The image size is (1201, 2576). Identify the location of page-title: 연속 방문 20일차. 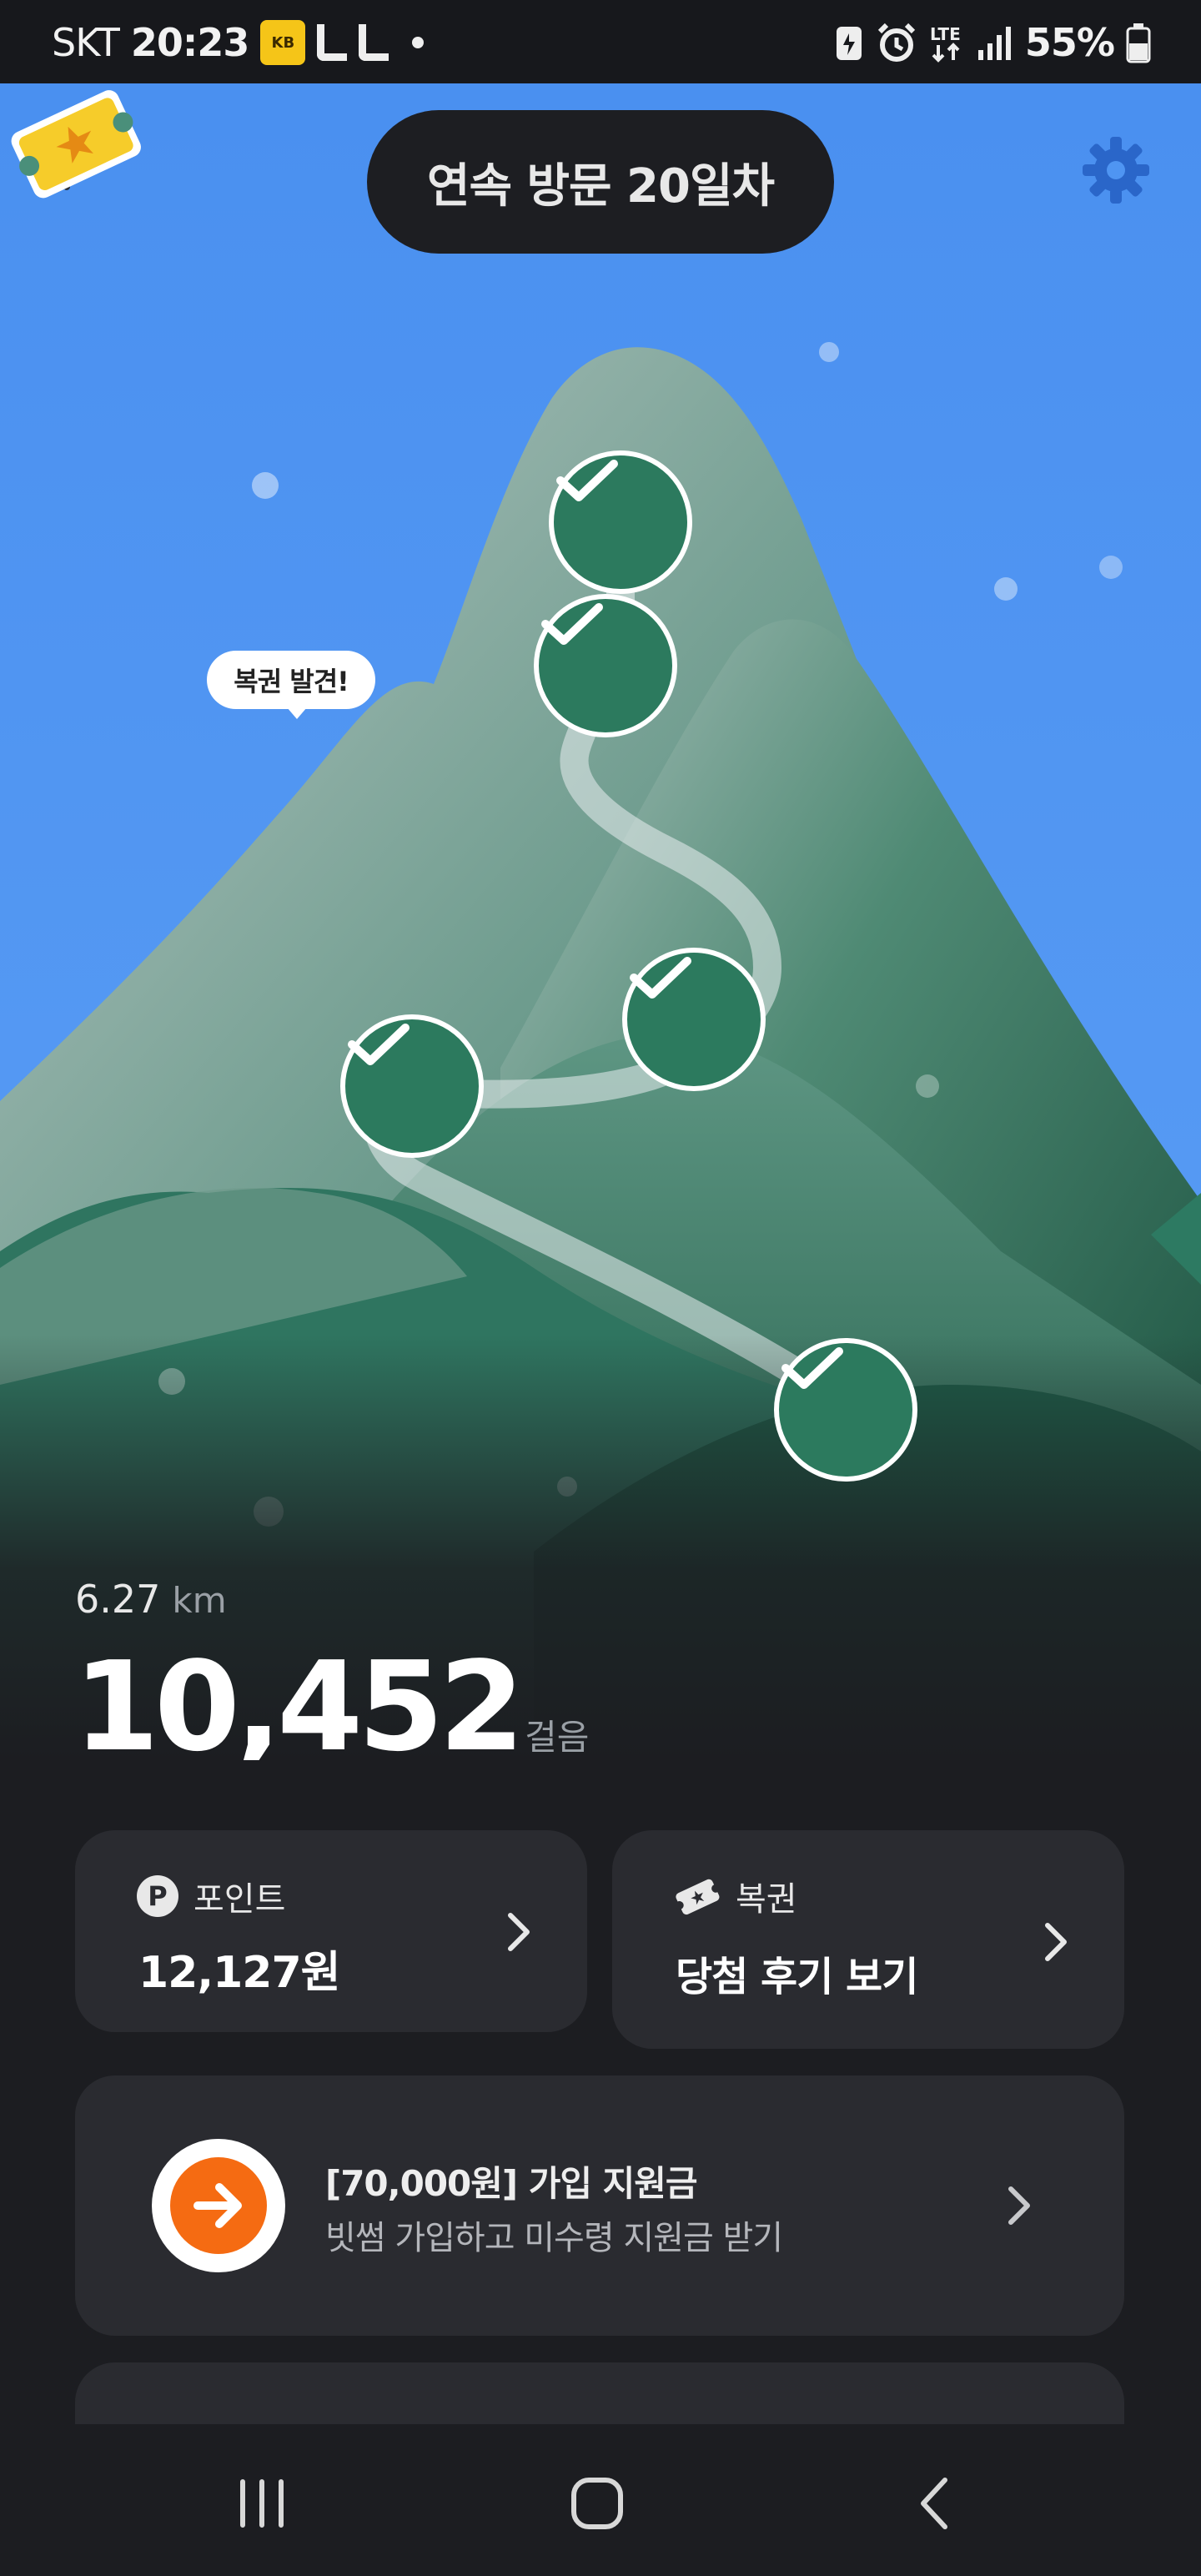
(601, 186).